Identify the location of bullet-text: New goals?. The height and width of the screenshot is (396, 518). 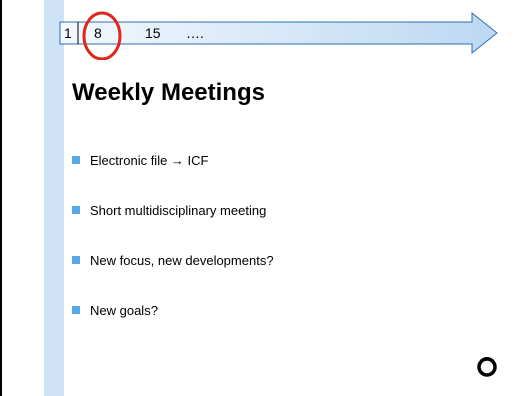
(124, 310).